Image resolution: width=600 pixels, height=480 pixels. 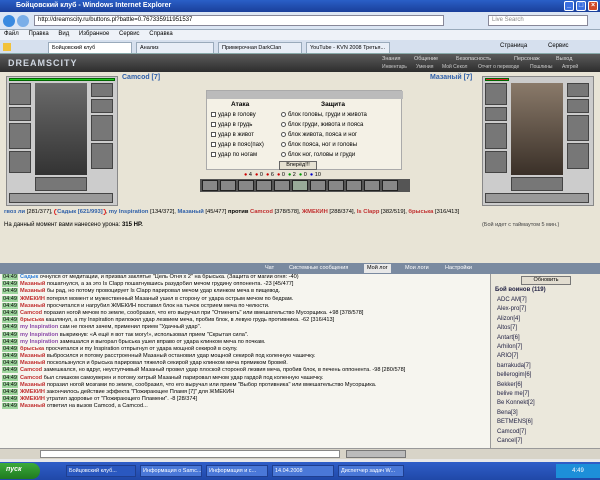 I want to click on menu-favorites: Избранное, so click(x=94, y=34).